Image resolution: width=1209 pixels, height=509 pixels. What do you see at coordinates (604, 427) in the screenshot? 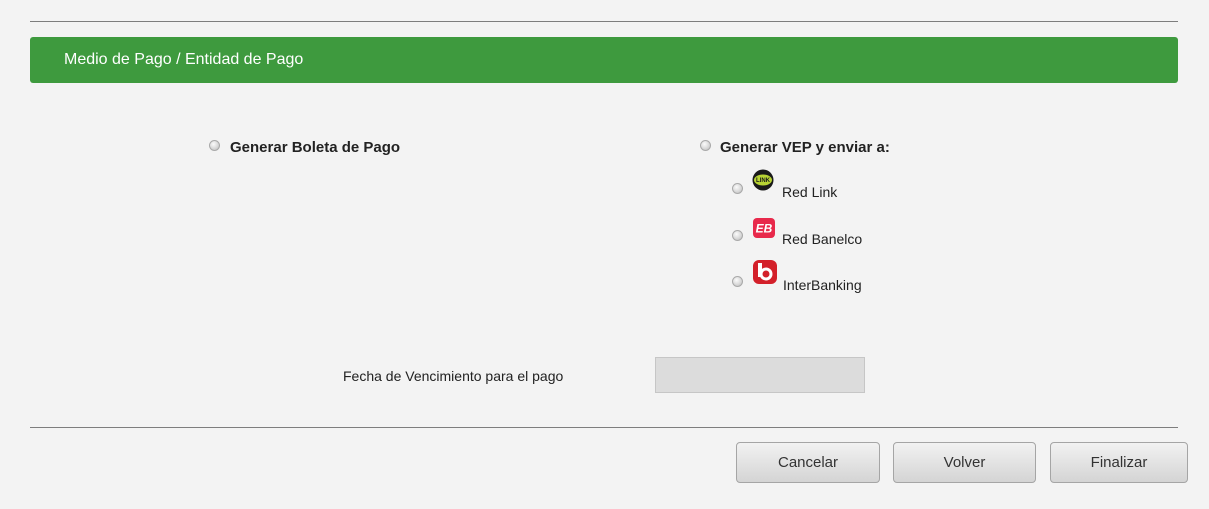
I see `bottom-divider` at bounding box center [604, 427].